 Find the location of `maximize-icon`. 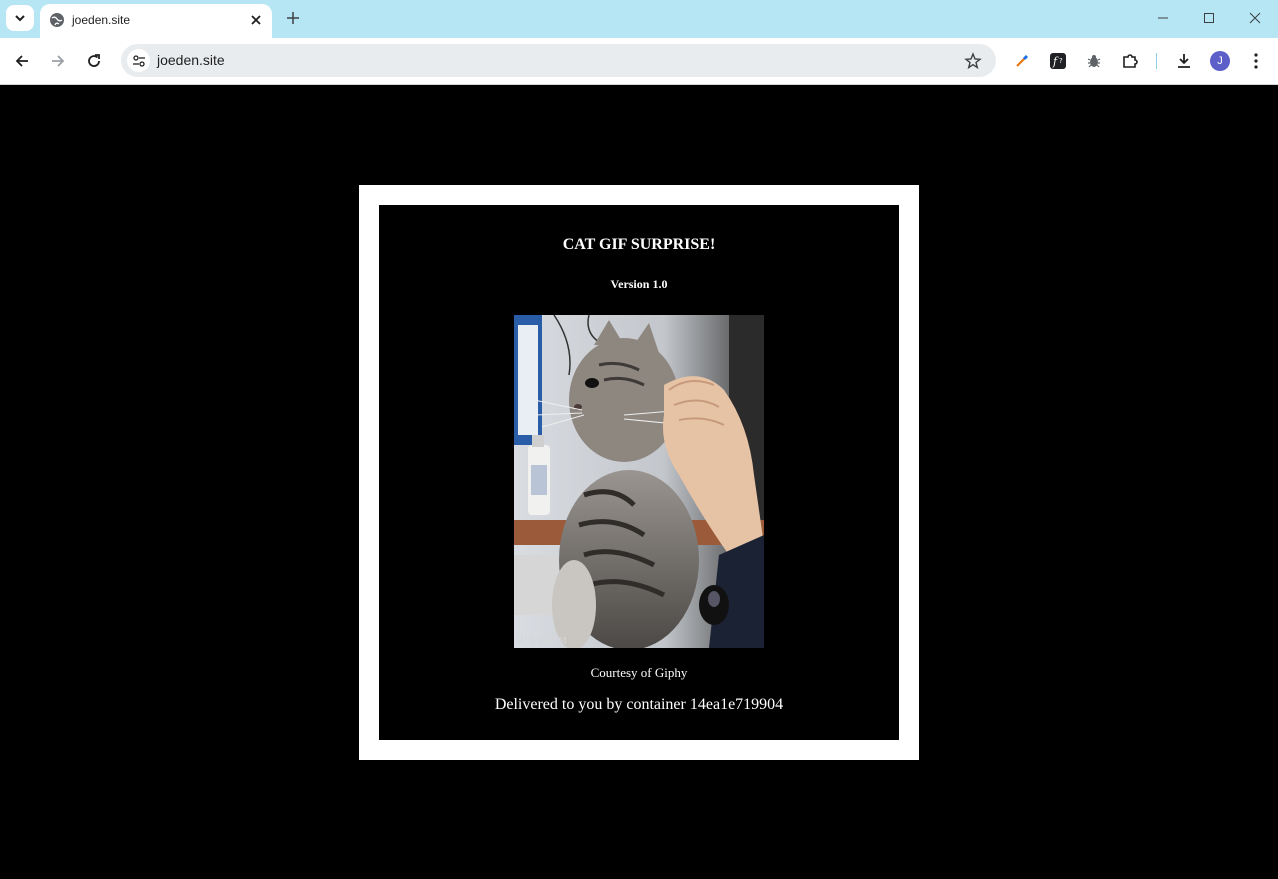

maximize-icon is located at coordinates (1209, 18).